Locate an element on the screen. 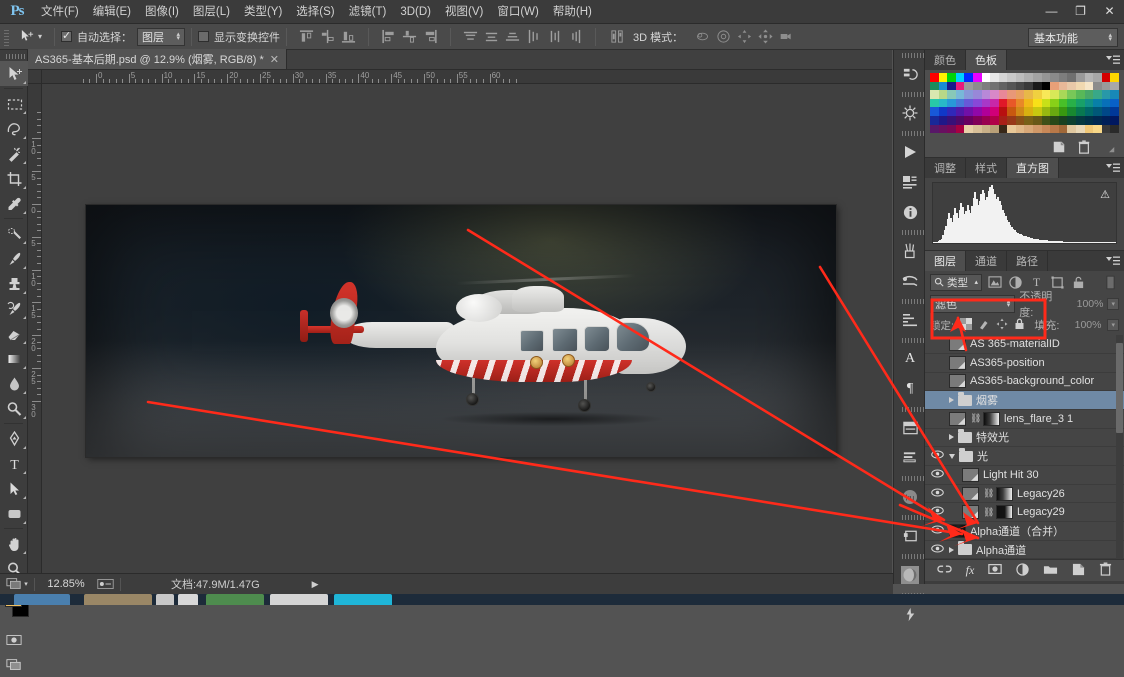  histogram-tab-2: 直方图 is located at coordinates (1033, 168).